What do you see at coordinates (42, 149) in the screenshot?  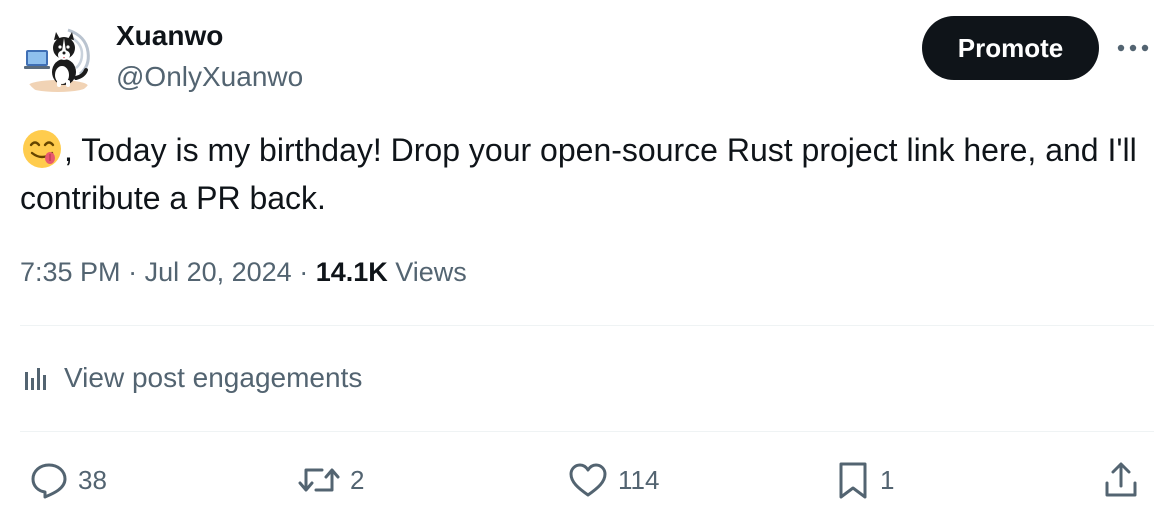 I see `yum-emoji-icon` at bounding box center [42, 149].